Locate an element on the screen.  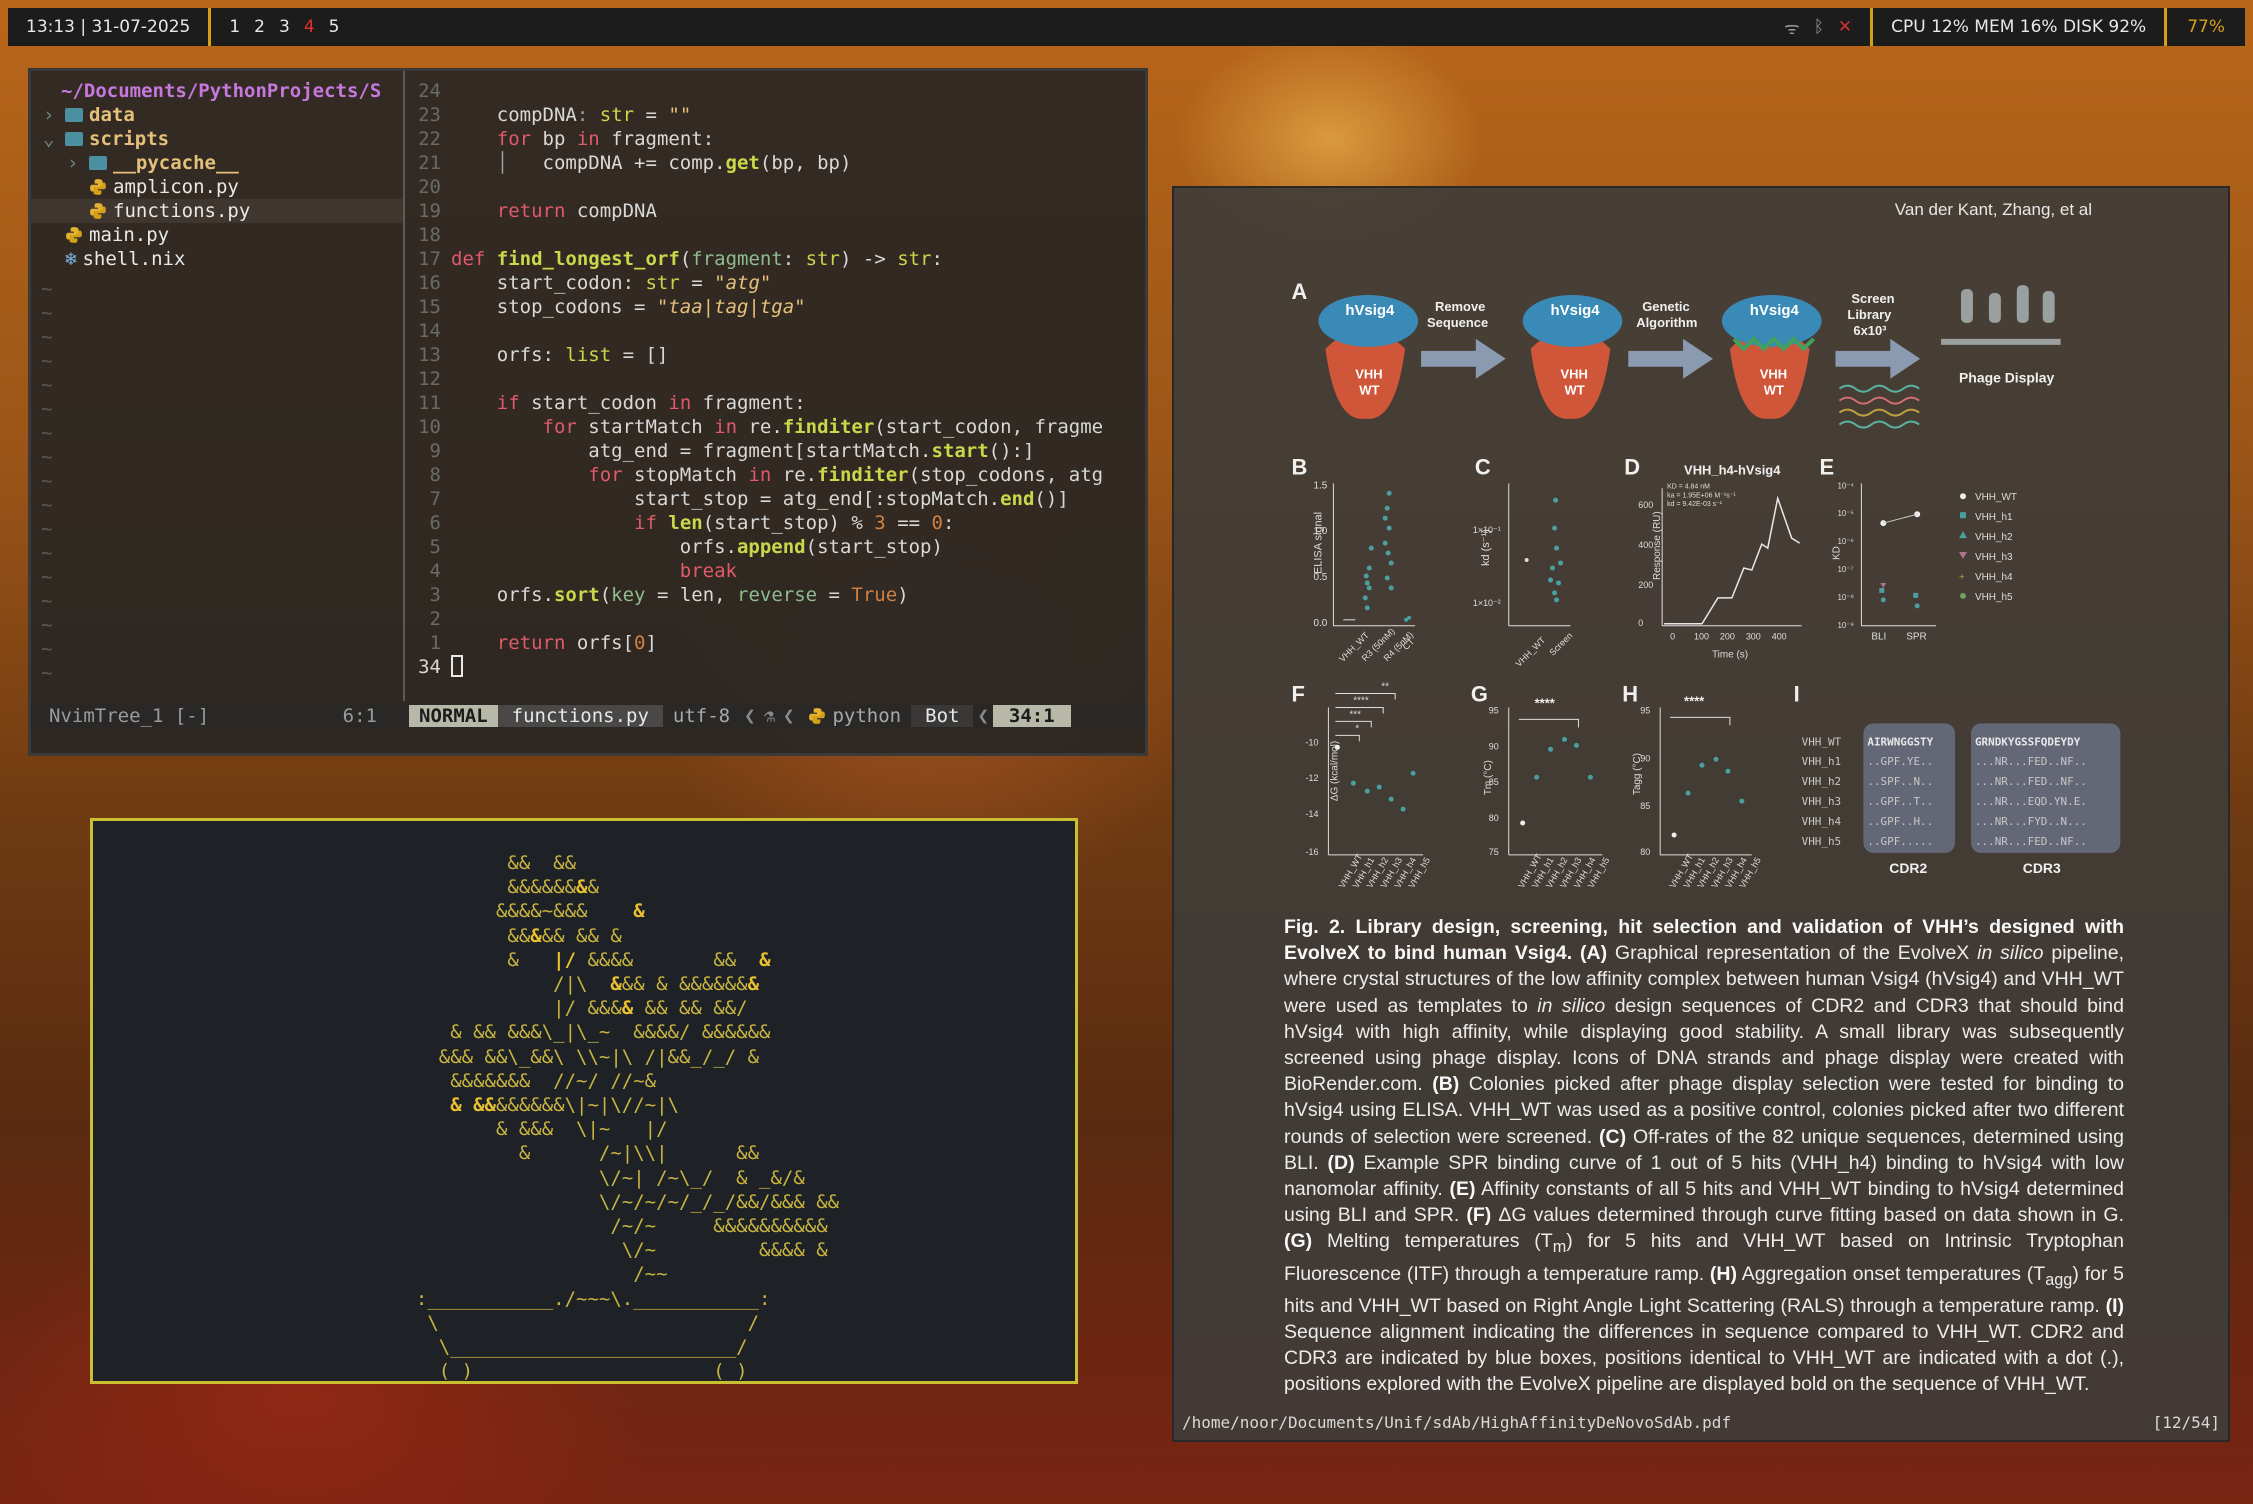
wifi-icon: ᯤ is located at coordinates (1792, 27).